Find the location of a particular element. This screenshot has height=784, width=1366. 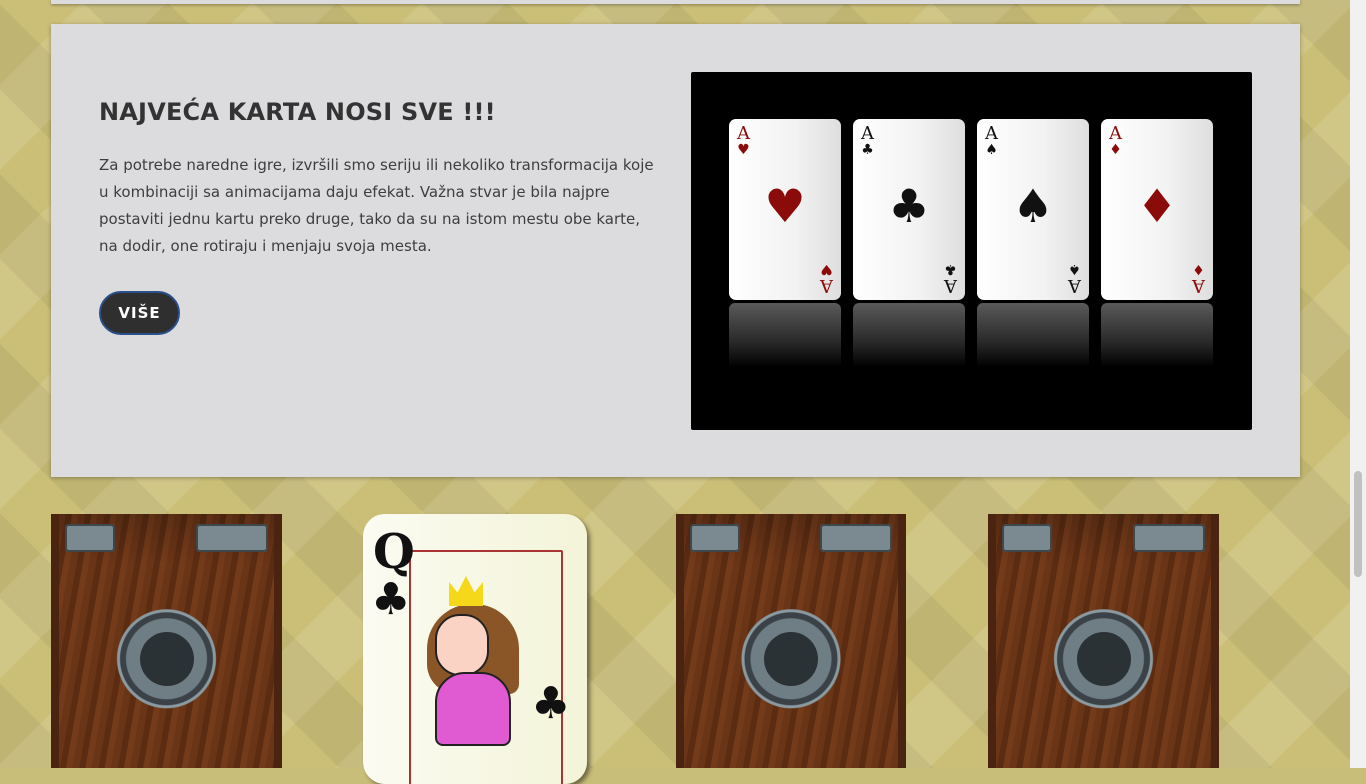

ace-of-clubs-card: A ♣ ♣ A ♣ is located at coordinates (909, 209).